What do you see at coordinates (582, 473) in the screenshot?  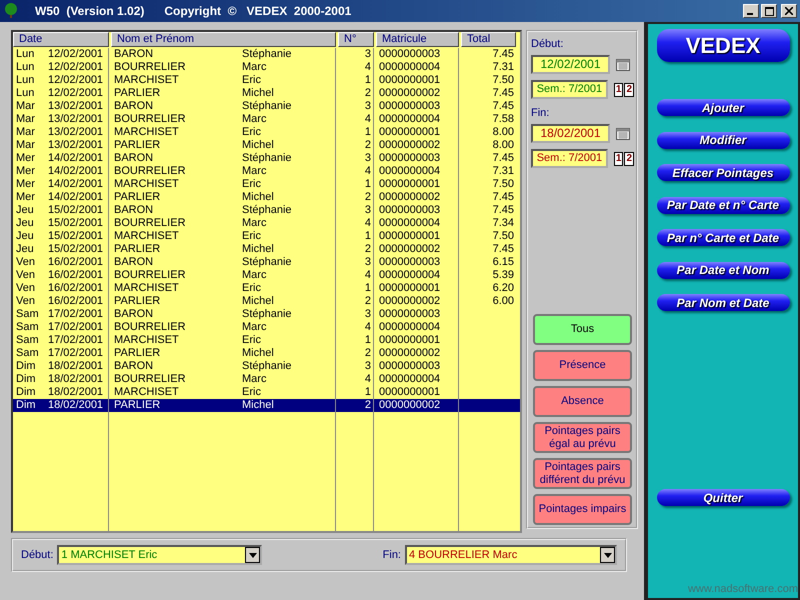 I see `filter-button: Pointages pairs différent du prévu` at bounding box center [582, 473].